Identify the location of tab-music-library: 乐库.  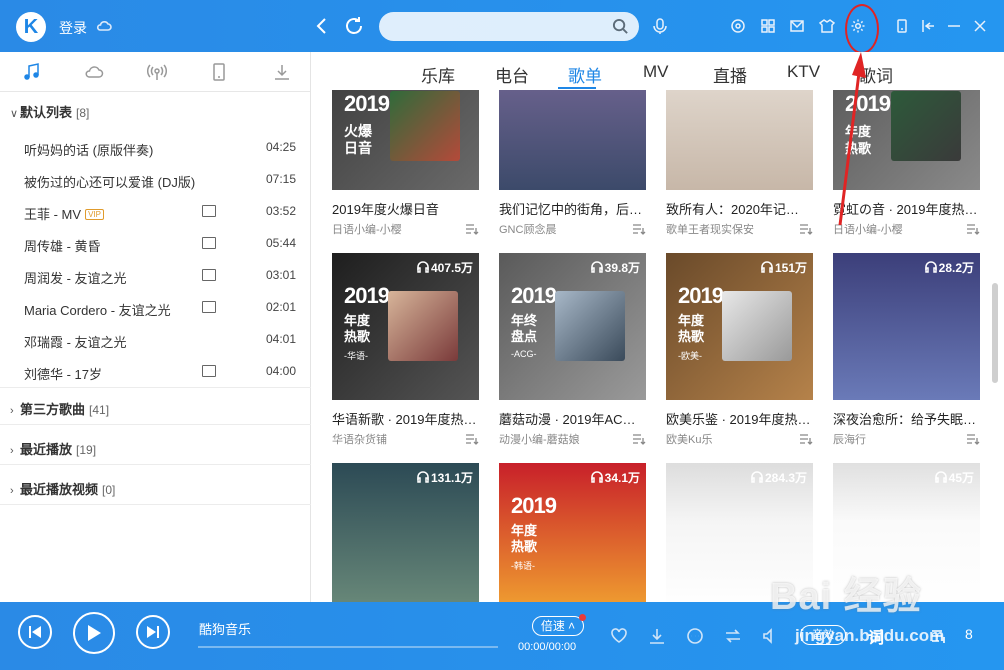
(438, 74).